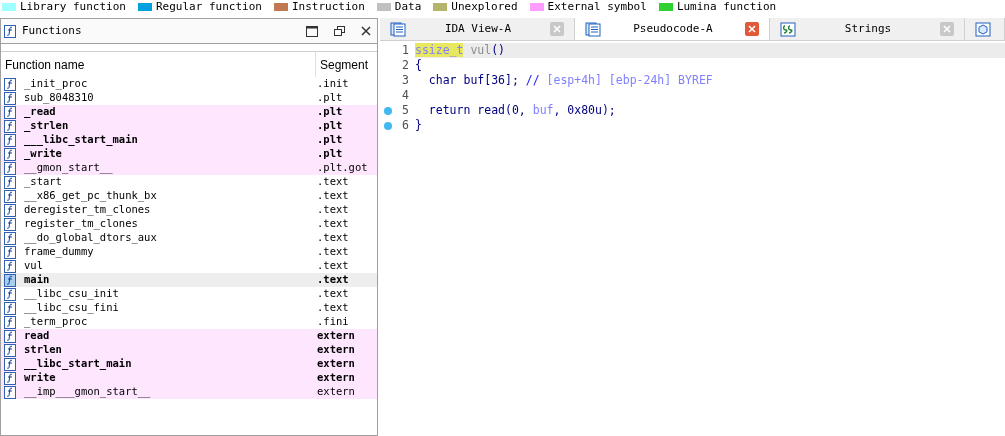 This screenshot has height=436, width=1005. Describe the element at coordinates (189, 168) in the screenshot. I see `function-row: __gmon_start__ .plt.got` at that location.